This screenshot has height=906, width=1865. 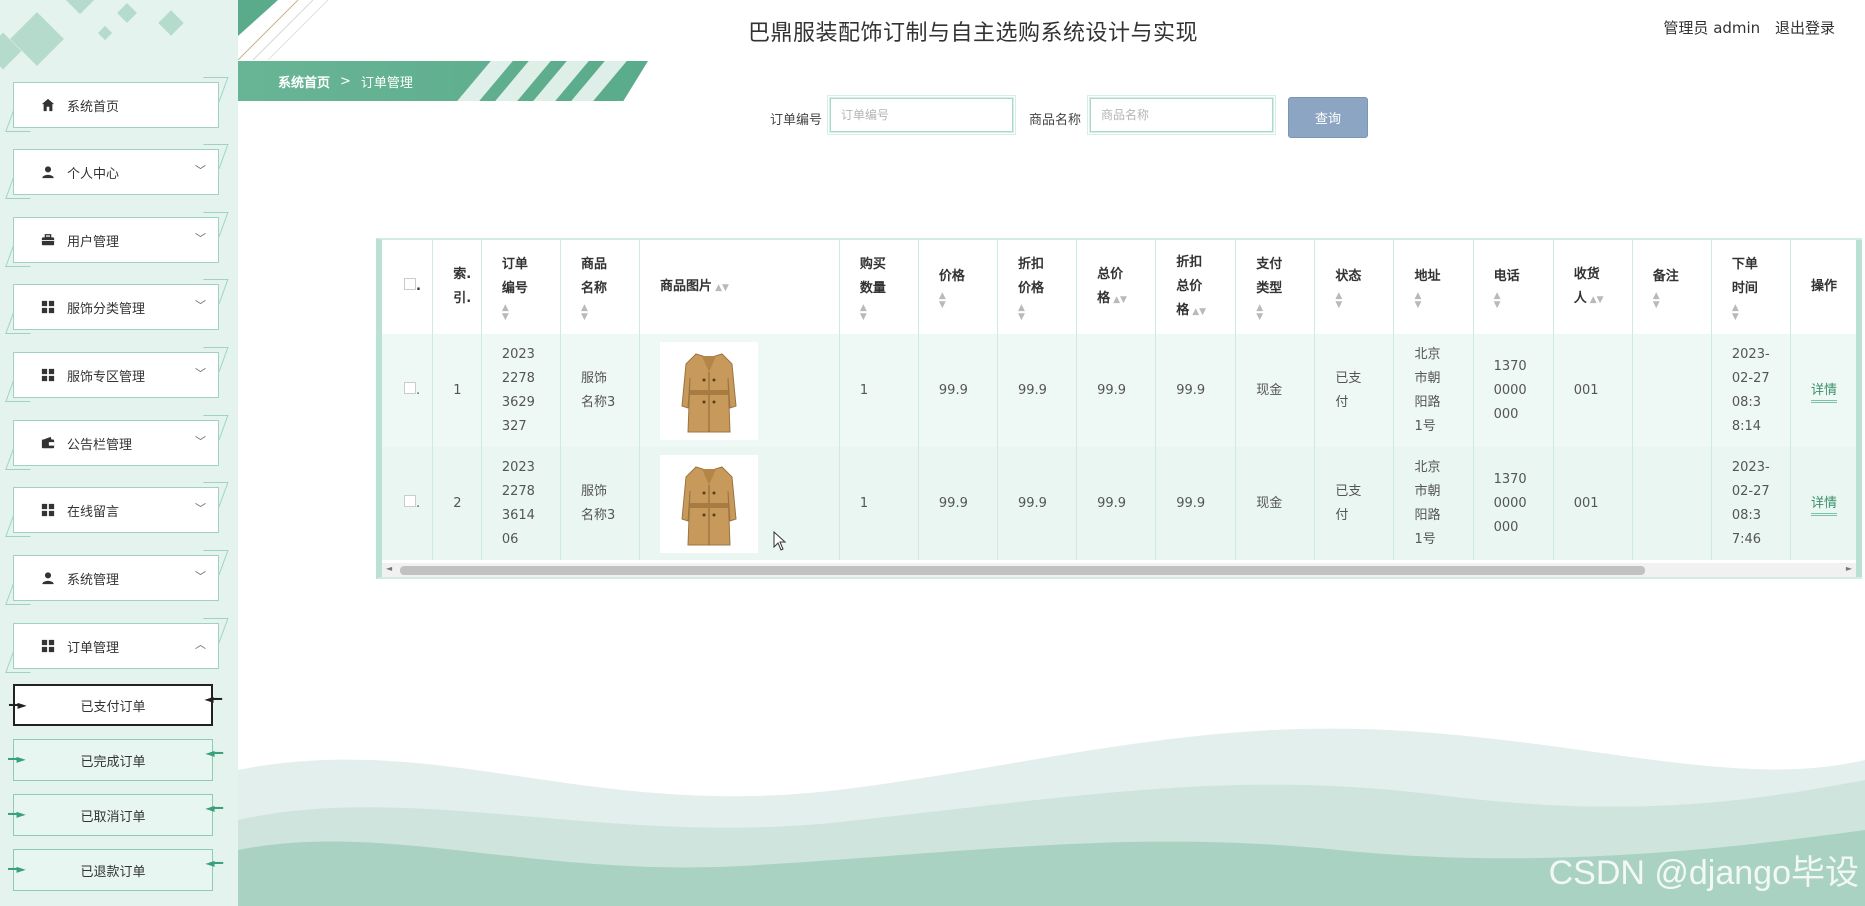 What do you see at coordinates (93, 174) in the screenshot?
I see `sidebar-item-label: 个人中心` at bounding box center [93, 174].